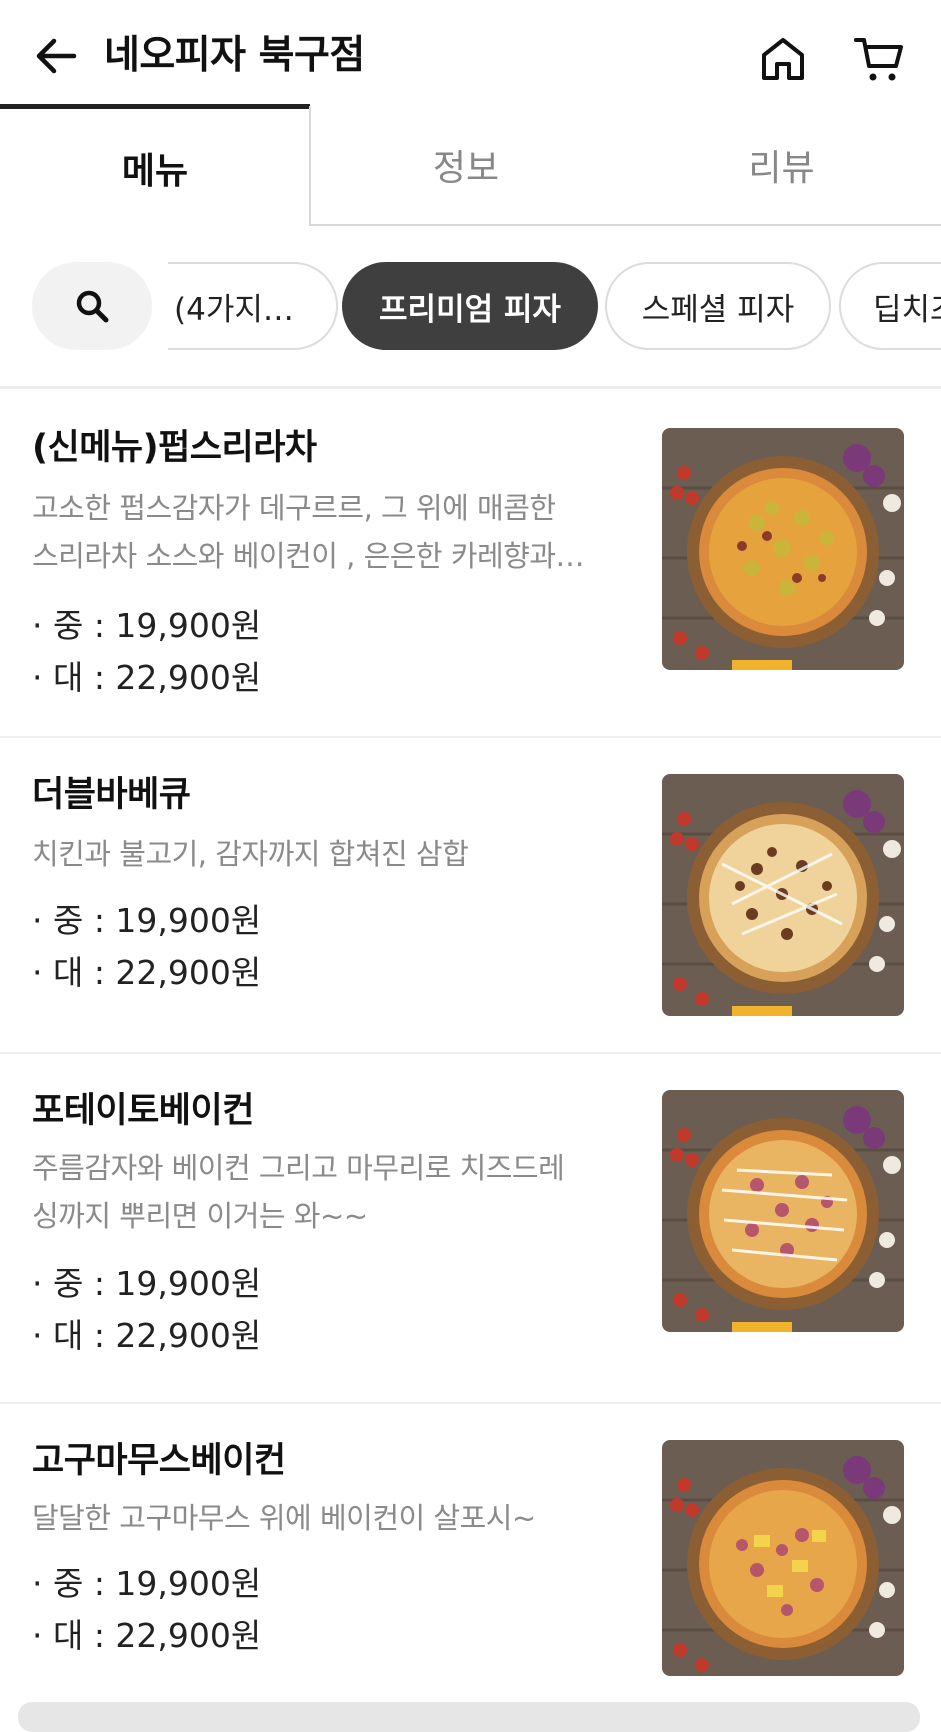 The image size is (941, 1732). I want to click on menu-item-description: 싱까지 뿌리면 이거는 와~~, so click(200, 1216).